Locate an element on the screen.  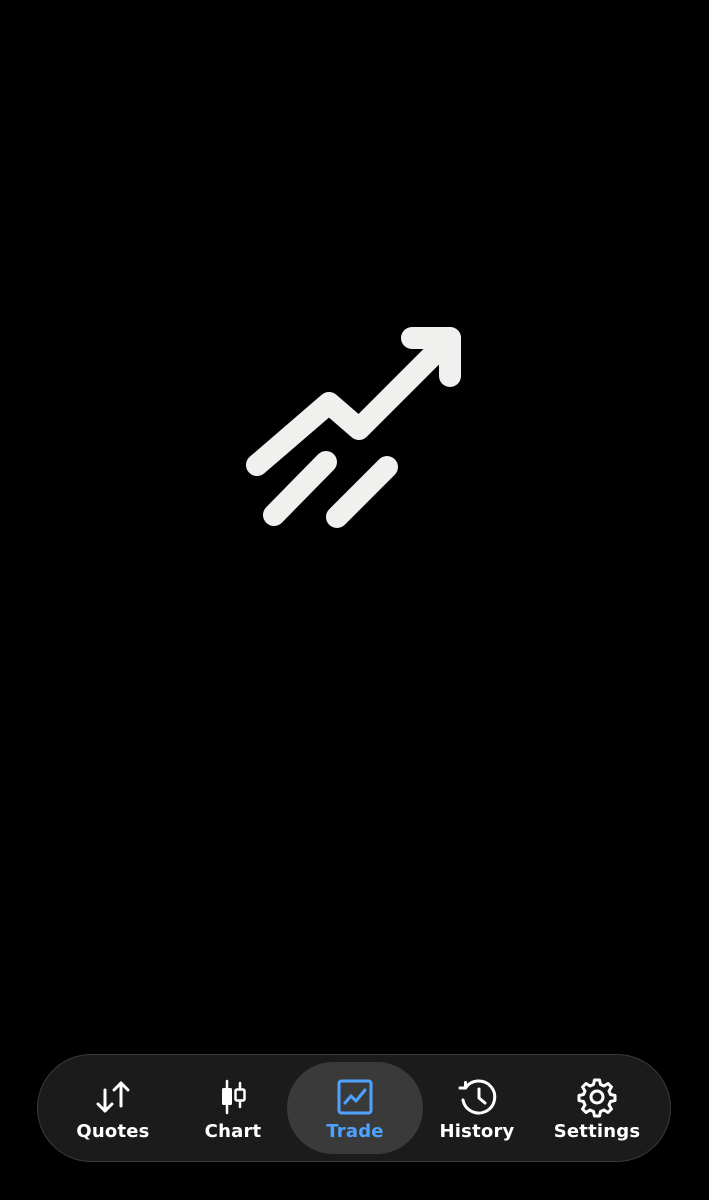
tab-settings: Settings is located at coordinates (597, 1109).